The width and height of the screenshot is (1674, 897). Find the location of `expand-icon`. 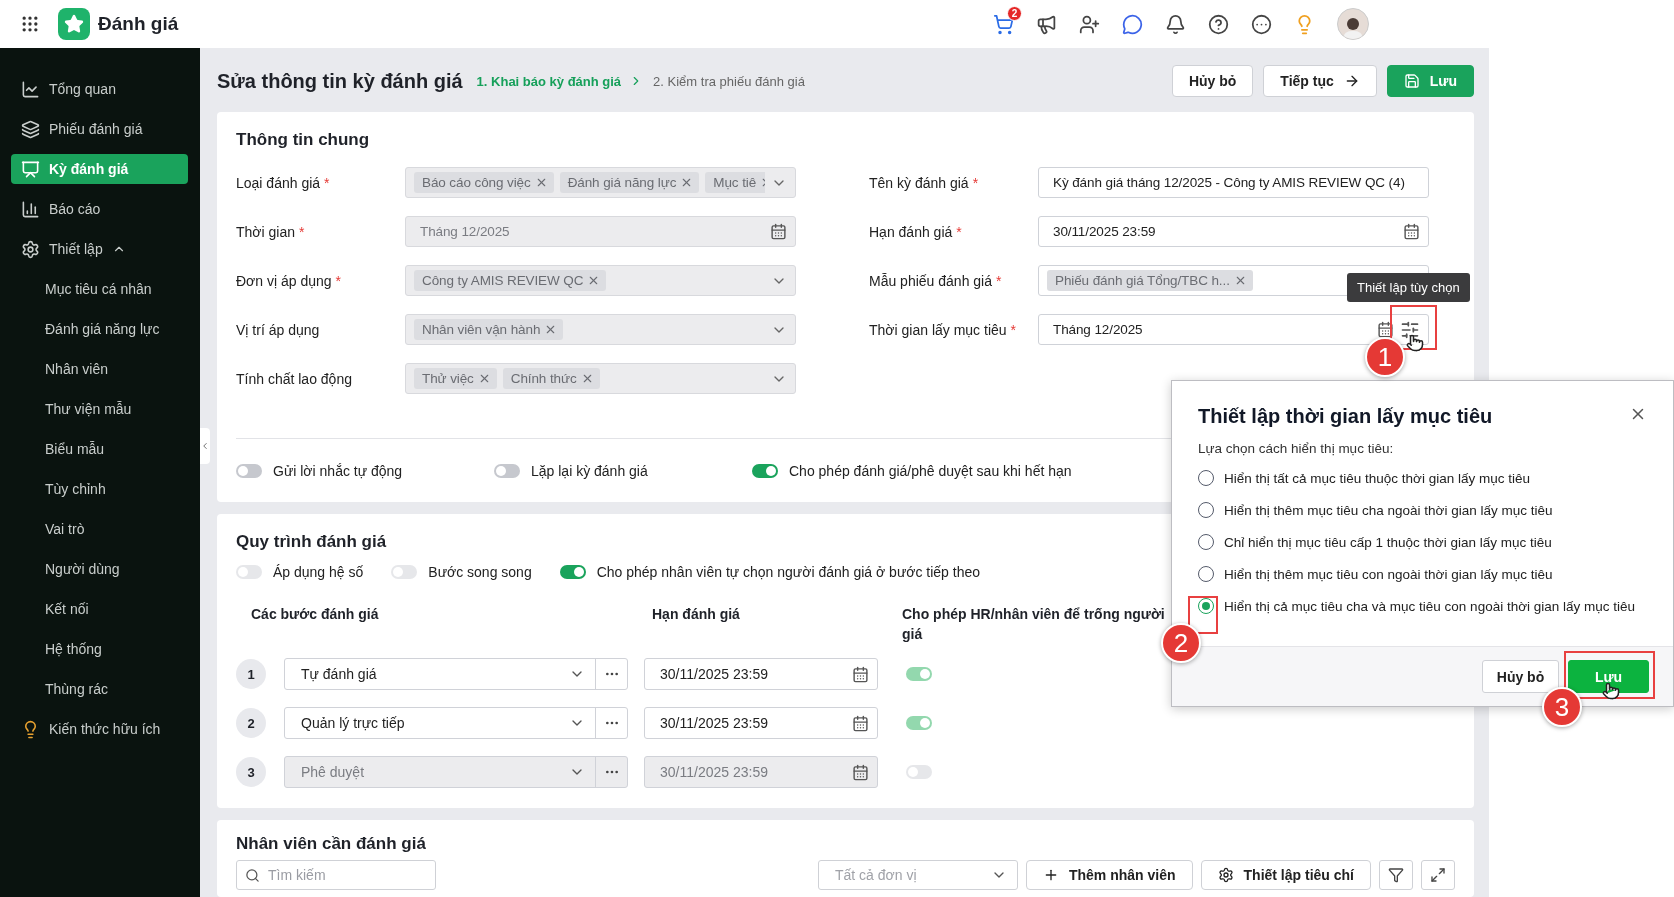

expand-icon is located at coordinates (1438, 875).